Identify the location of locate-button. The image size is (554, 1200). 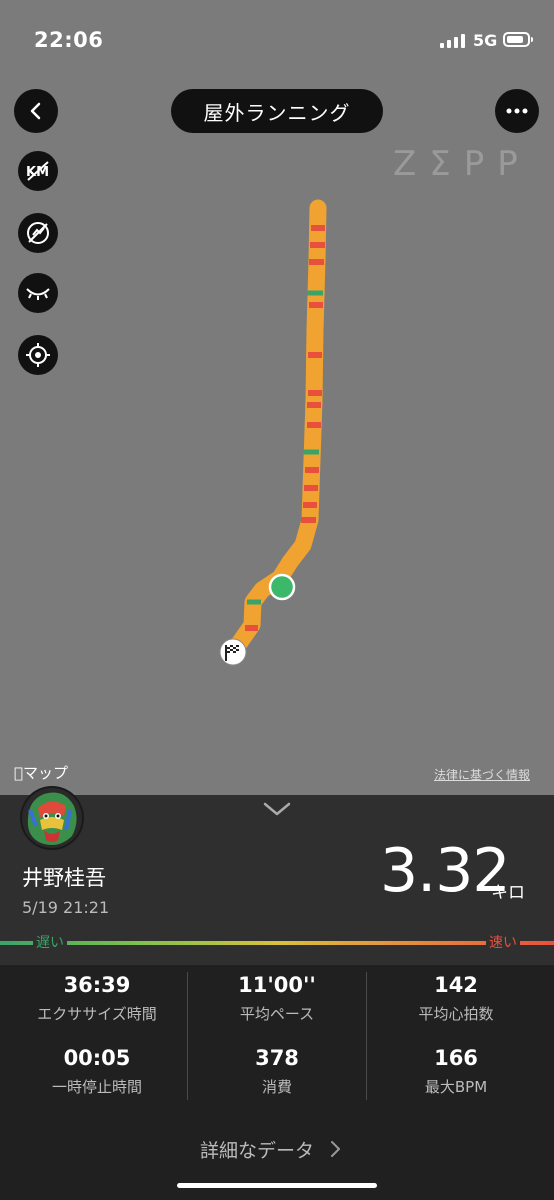
(38, 355).